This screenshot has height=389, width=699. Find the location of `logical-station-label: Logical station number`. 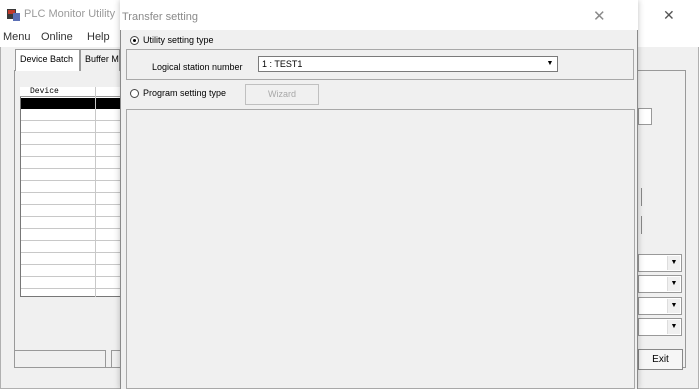

logical-station-label: Logical station number is located at coordinates (197, 67).